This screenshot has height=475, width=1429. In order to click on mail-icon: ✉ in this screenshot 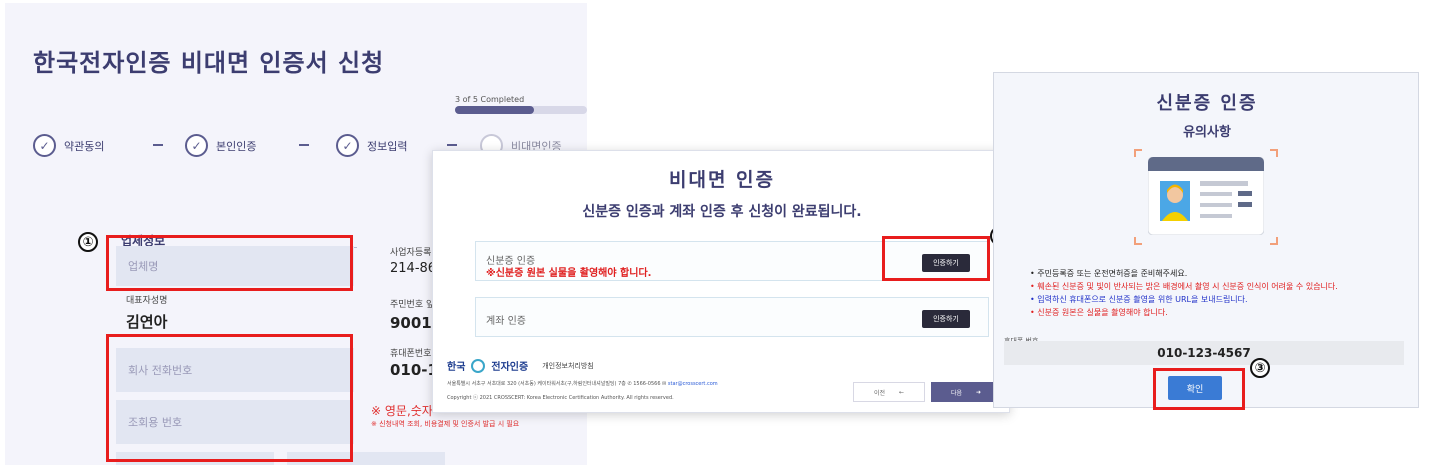, I will do `click(664, 384)`.